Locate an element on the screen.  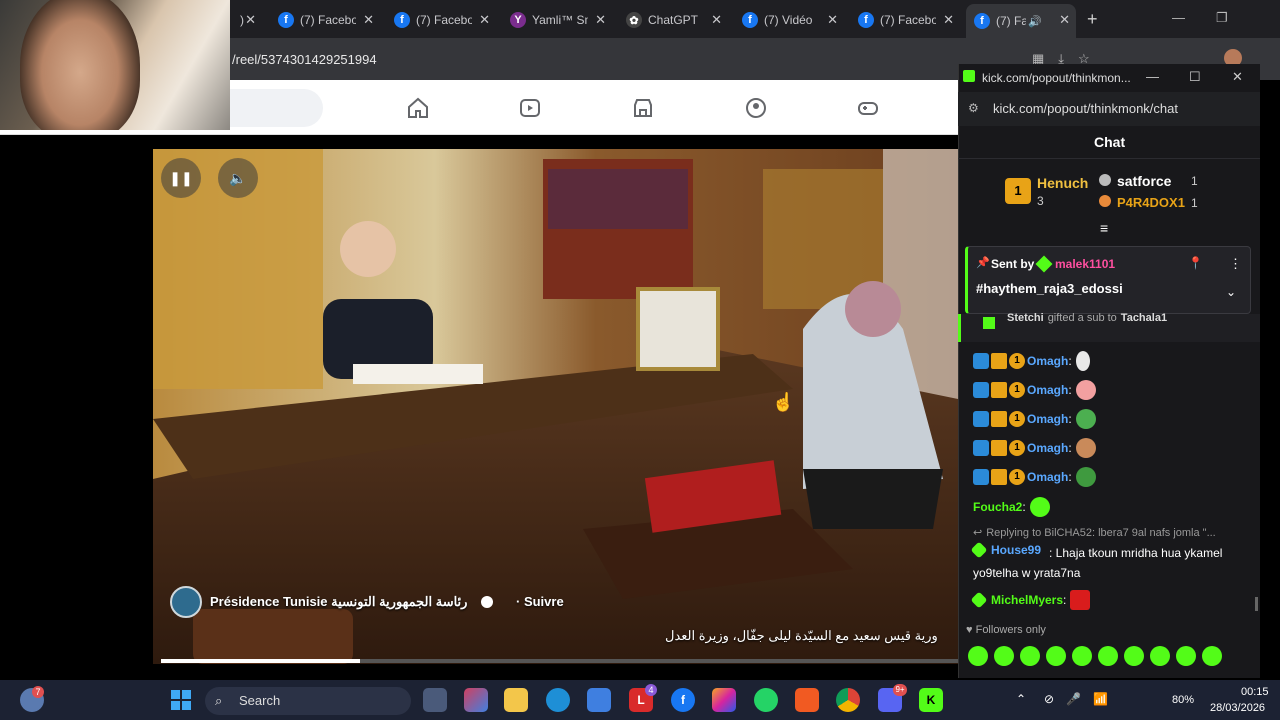
tab-facebook-video: f (7) Vidéo ✕ is located at coordinates (789, 20).